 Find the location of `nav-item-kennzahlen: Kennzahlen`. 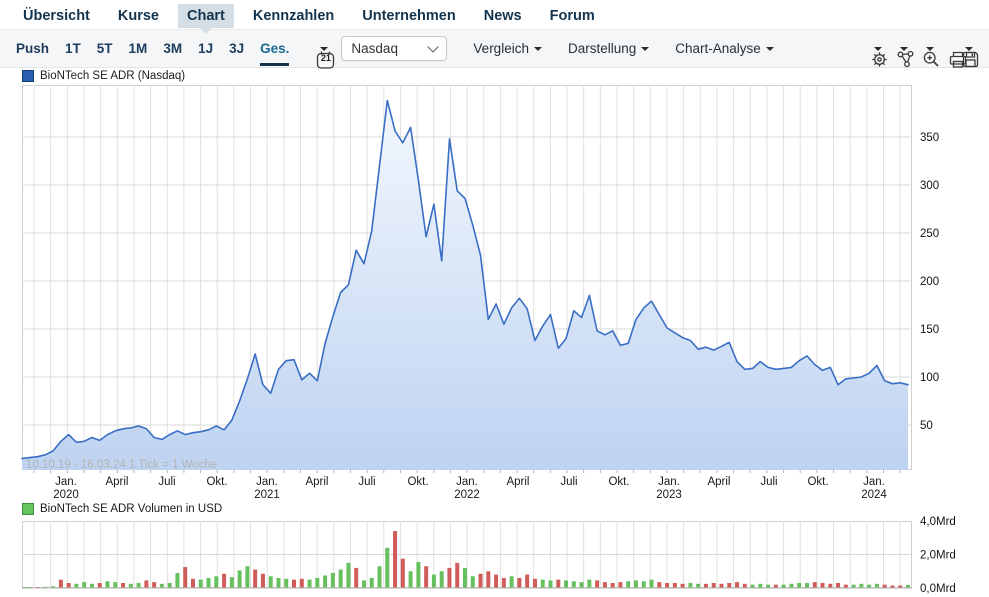

nav-item-kennzahlen: Kennzahlen is located at coordinates (293, 16).